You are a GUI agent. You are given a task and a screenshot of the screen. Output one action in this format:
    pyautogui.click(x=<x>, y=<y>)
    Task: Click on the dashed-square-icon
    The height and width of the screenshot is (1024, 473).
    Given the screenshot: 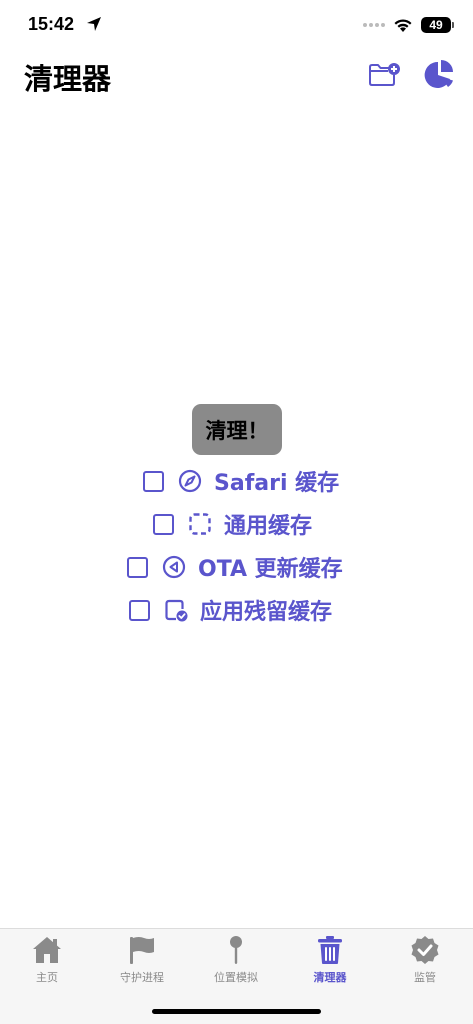 What is the action you would take?
    pyautogui.click(x=200, y=524)
    